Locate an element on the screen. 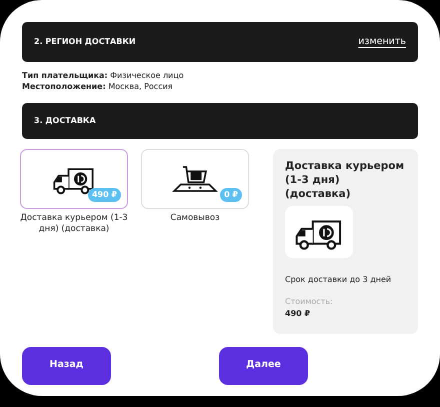 This screenshot has width=440, height=407. cost-label: Стоимость: is located at coordinates (309, 302).